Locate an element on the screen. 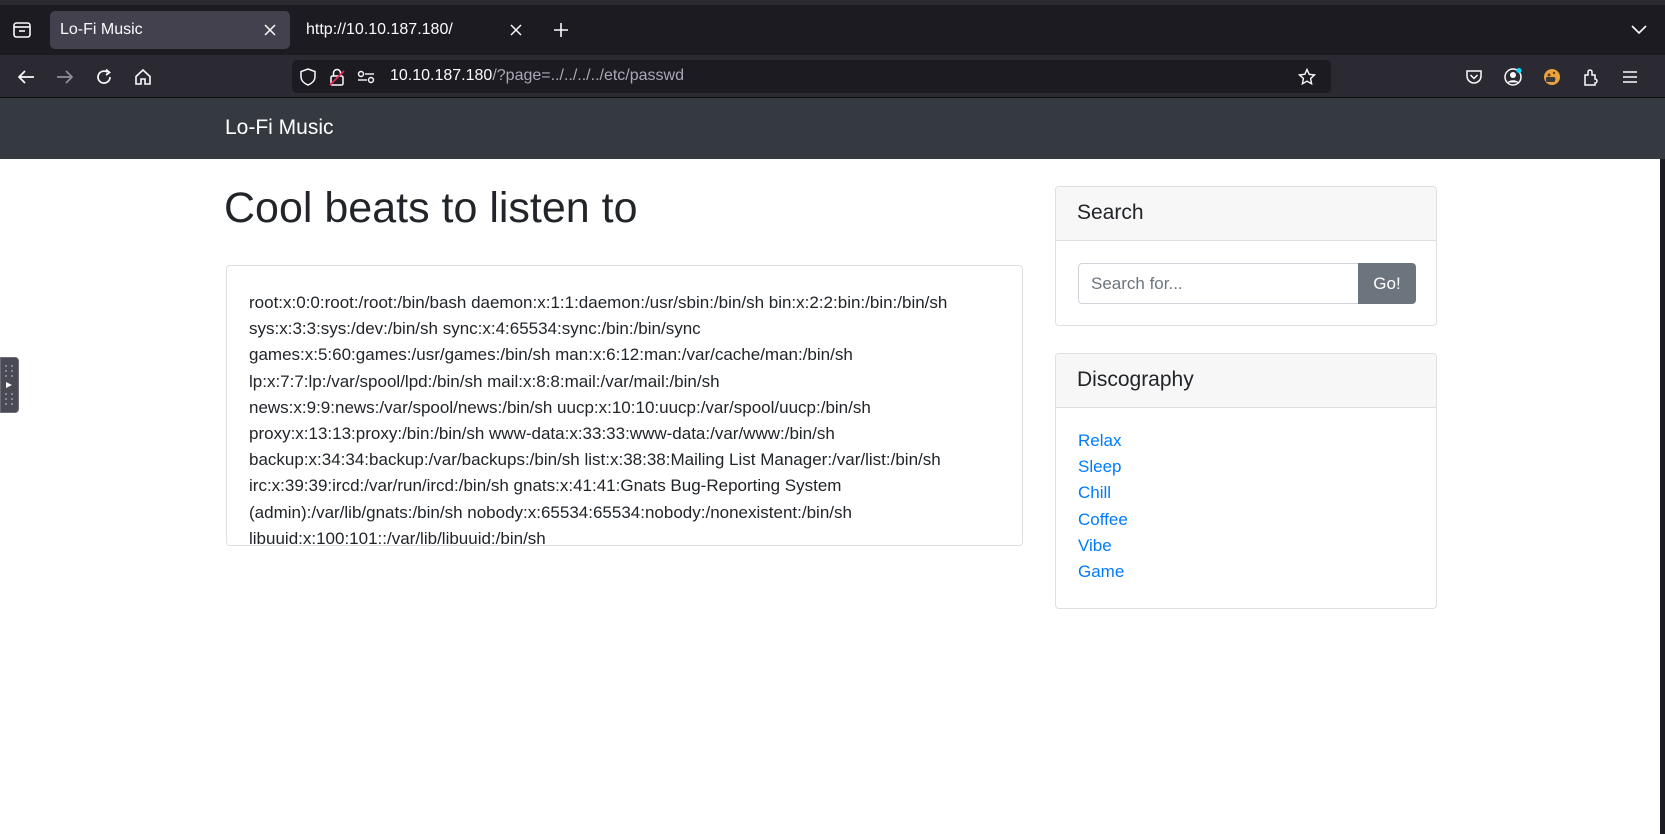 The image size is (1665, 834). list-item: Sleep is located at coordinates (1246, 467).